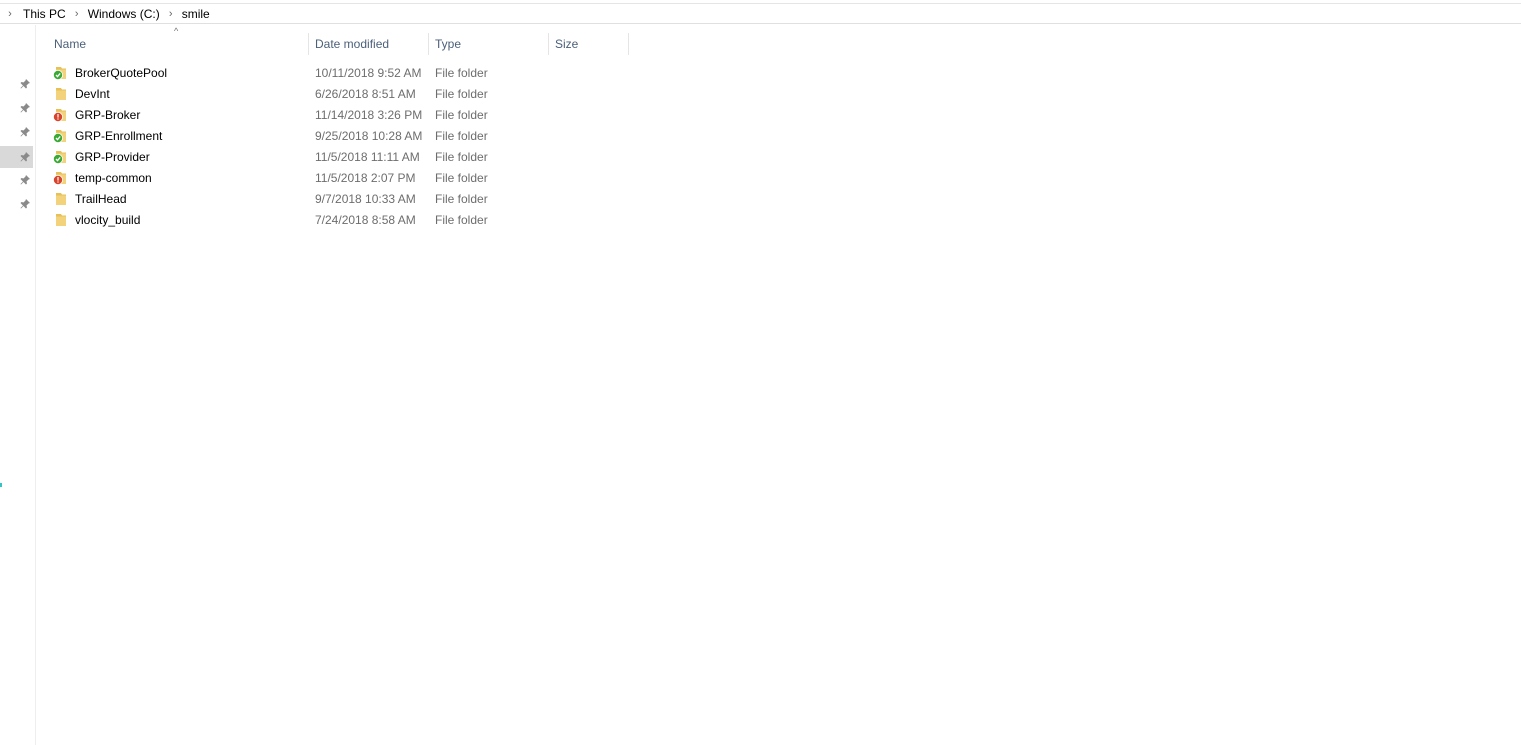 Image resolution: width=1521 pixels, height=745 pixels. I want to click on breadcrumb-this-pc: This PC, so click(44, 14).